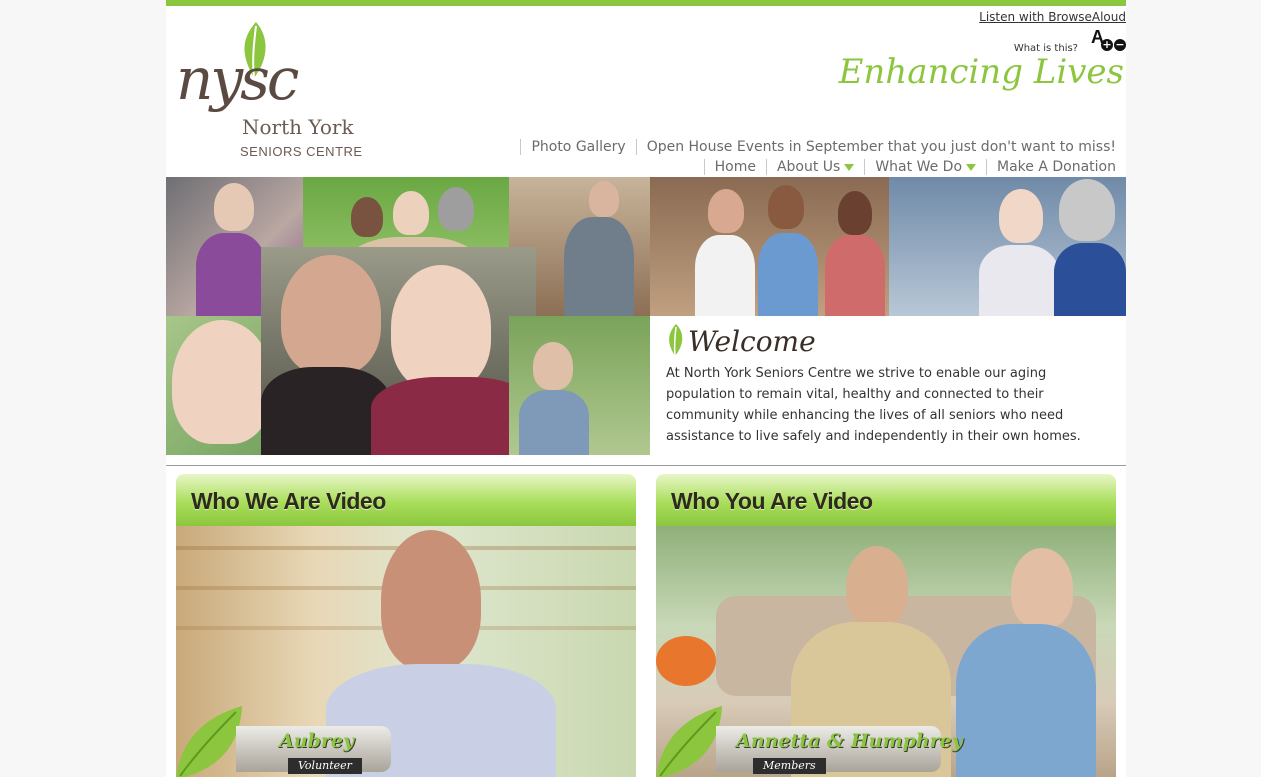 The image size is (1261, 777). What do you see at coordinates (981, 72) in the screenshot?
I see `tagline: Enhancing Lives` at bounding box center [981, 72].